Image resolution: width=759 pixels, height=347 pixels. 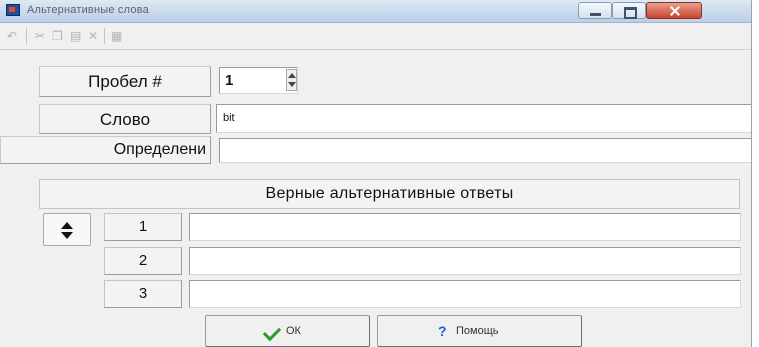 What do you see at coordinates (674, 10) in the screenshot?
I see `close-button` at bounding box center [674, 10].